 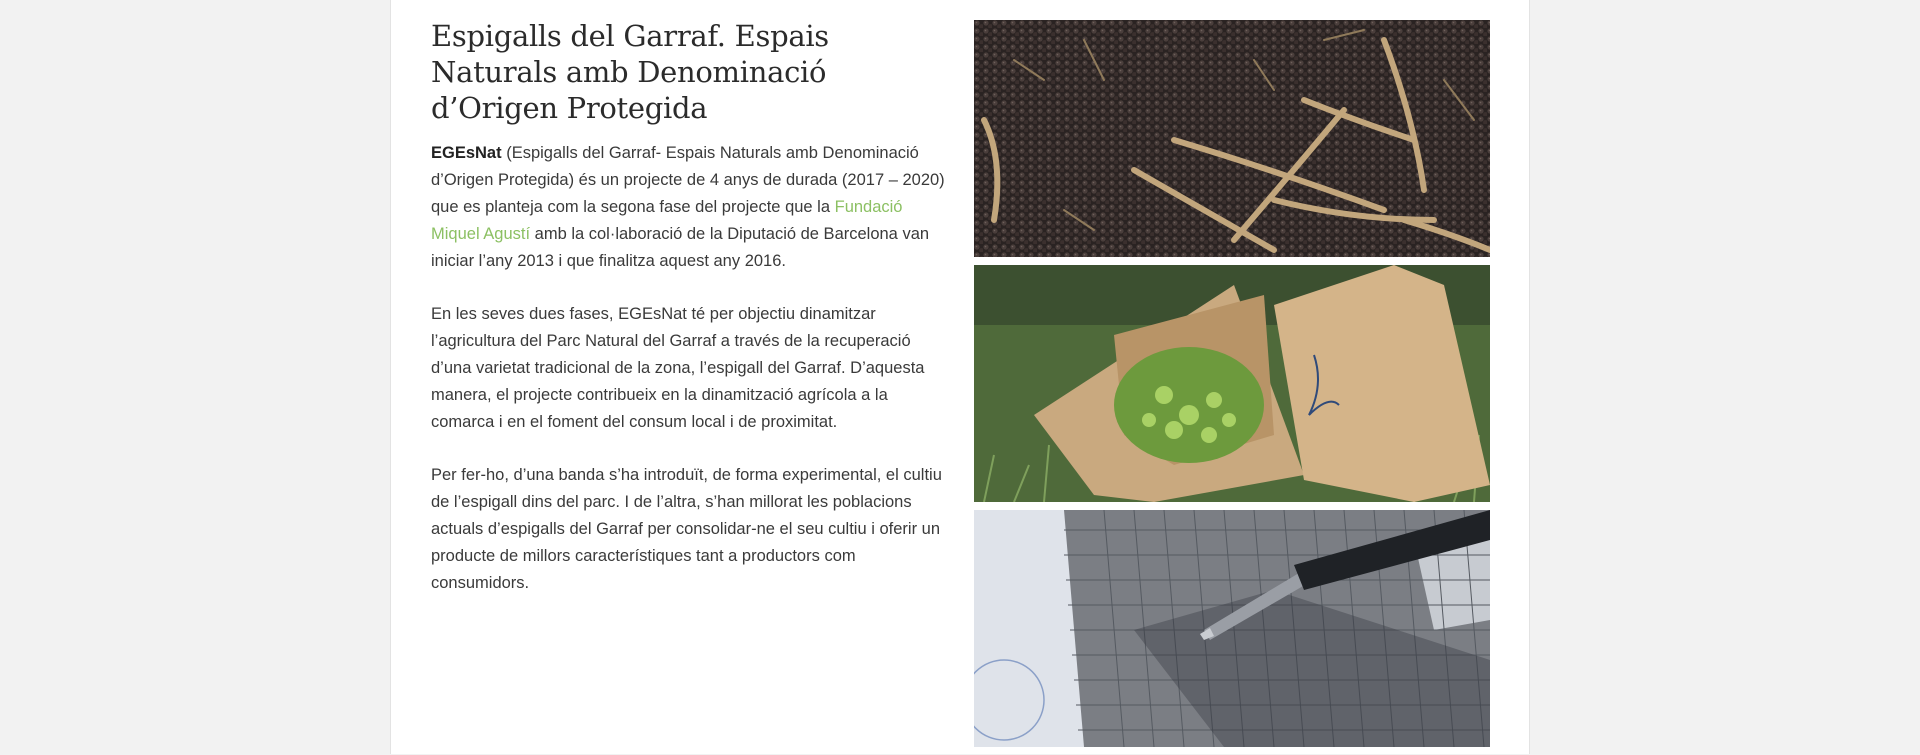 What do you see at coordinates (1232, 628) in the screenshot?
I see `data-sheet-photo` at bounding box center [1232, 628].